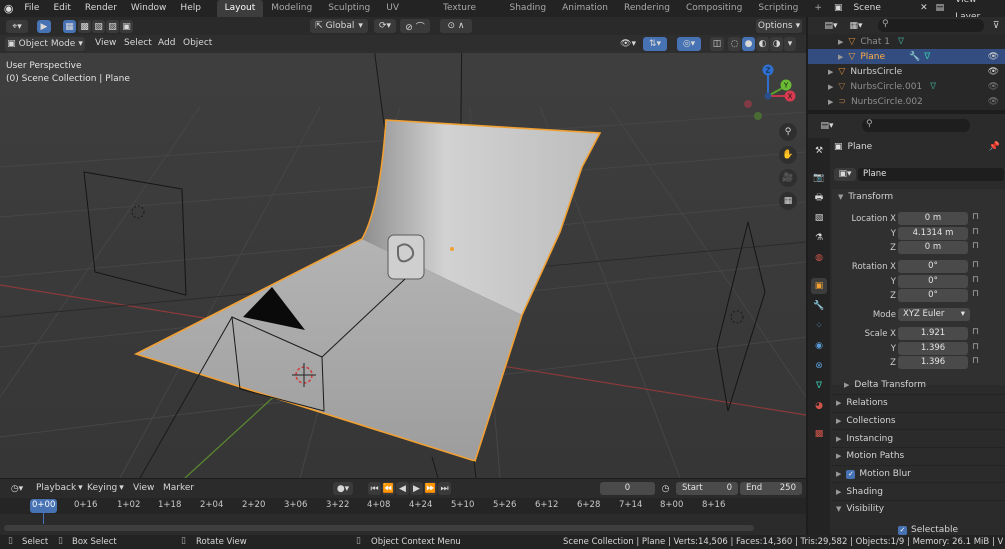 This screenshot has height=549, width=1005. I want to click on modifier-tab-icon: 🔧, so click(819, 306).